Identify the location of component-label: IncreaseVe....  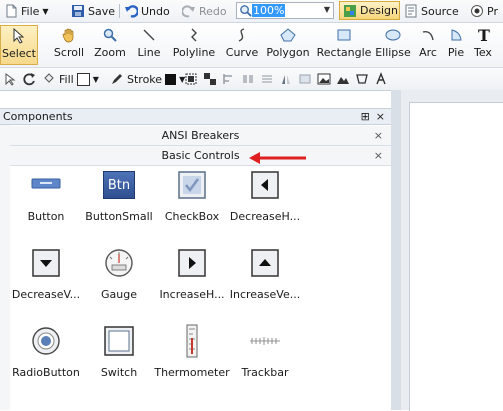
(265, 294).